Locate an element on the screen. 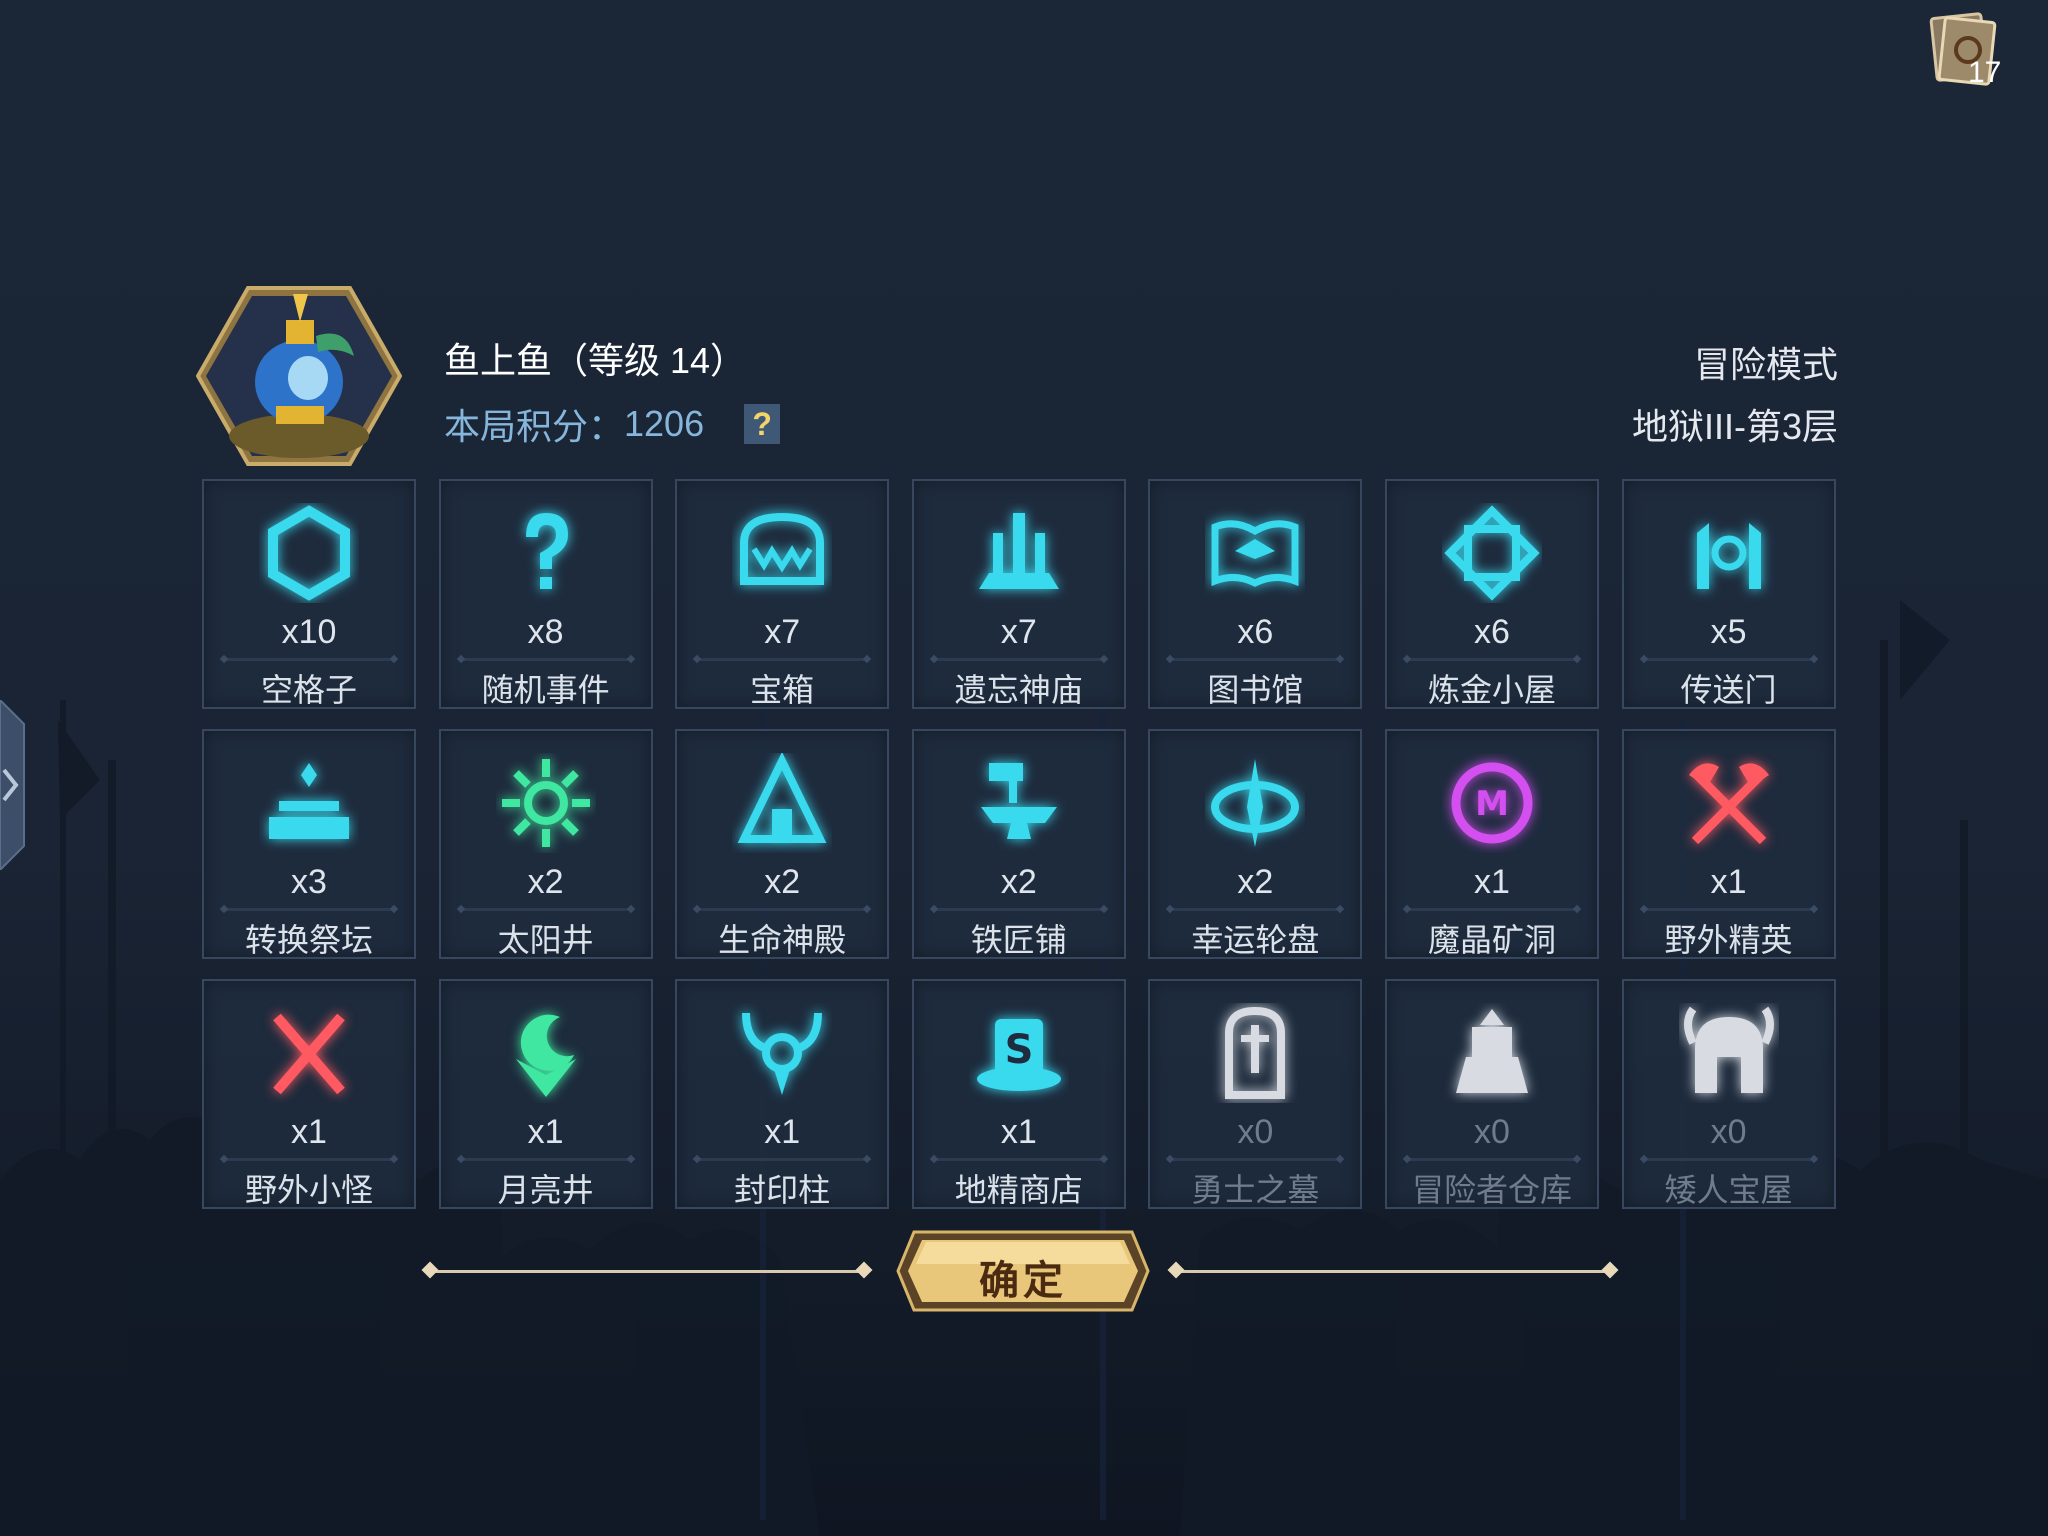 Image resolution: width=2048 pixels, height=1536 pixels. tile-label: 转换祭坛 is located at coordinates (308, 940).